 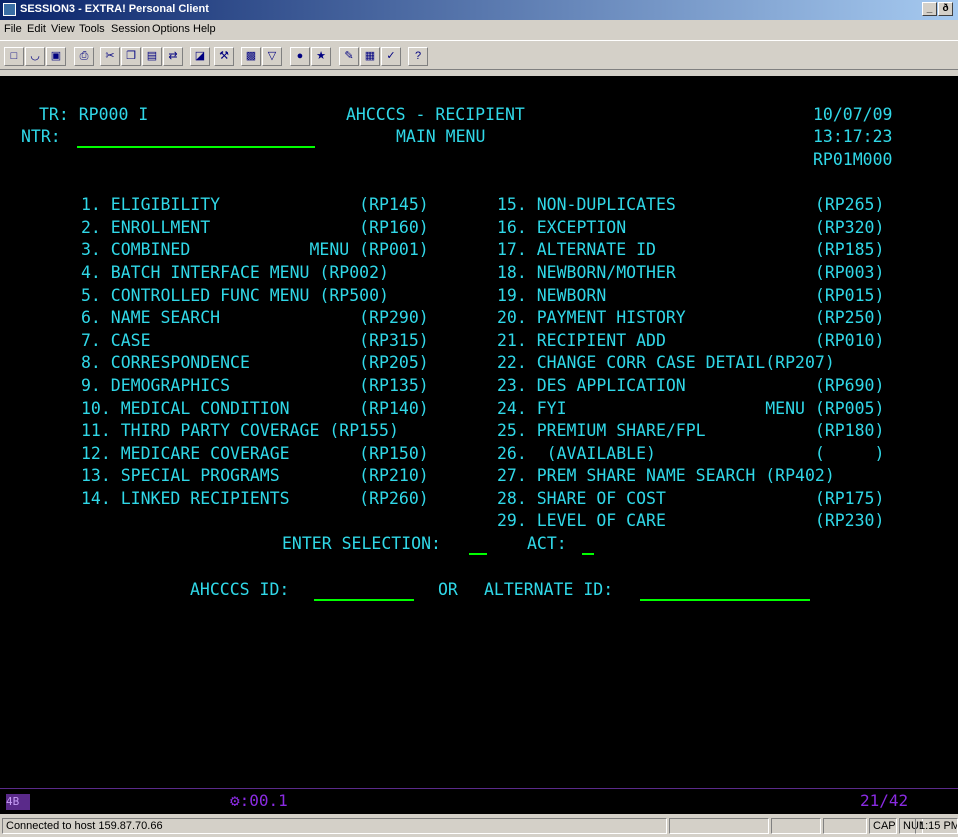 What do you see at coordinates (173, 56) in the screenshot?
I see `send-icon: ⇄` at bounding box center [173, 56].